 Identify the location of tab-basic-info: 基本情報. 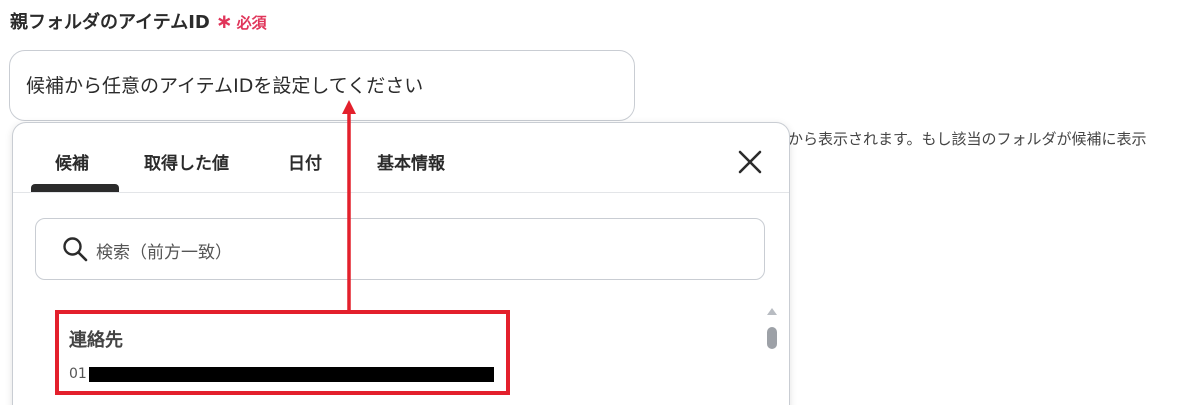
(411, 161).